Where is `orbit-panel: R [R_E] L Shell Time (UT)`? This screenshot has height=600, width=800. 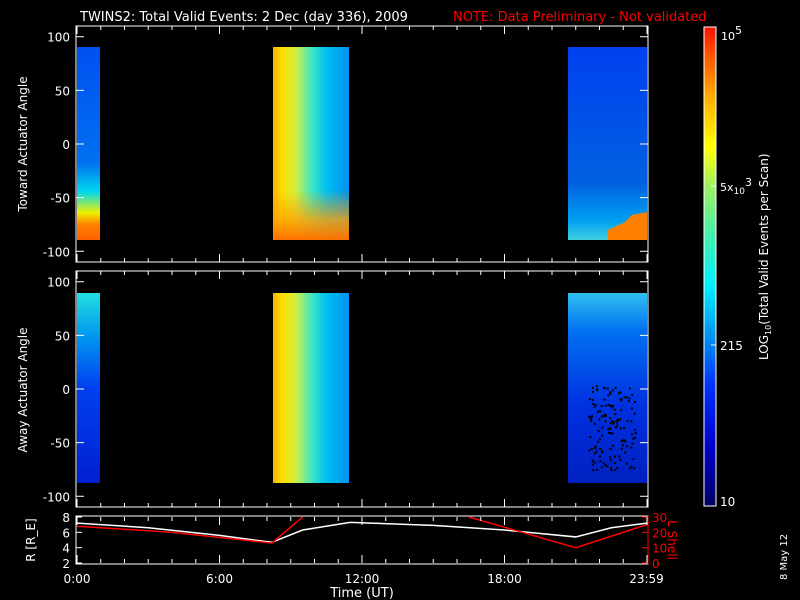
orbit-panel: R [R_E] L Shell Time (UT) is located at coordinates (351, 557).